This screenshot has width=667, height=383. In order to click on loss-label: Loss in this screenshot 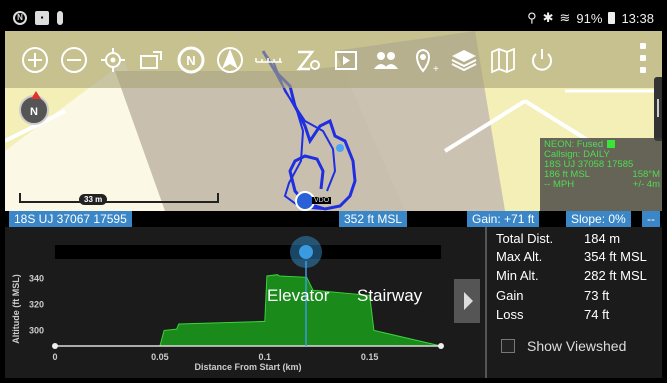, I will do `click(510, 314)`.